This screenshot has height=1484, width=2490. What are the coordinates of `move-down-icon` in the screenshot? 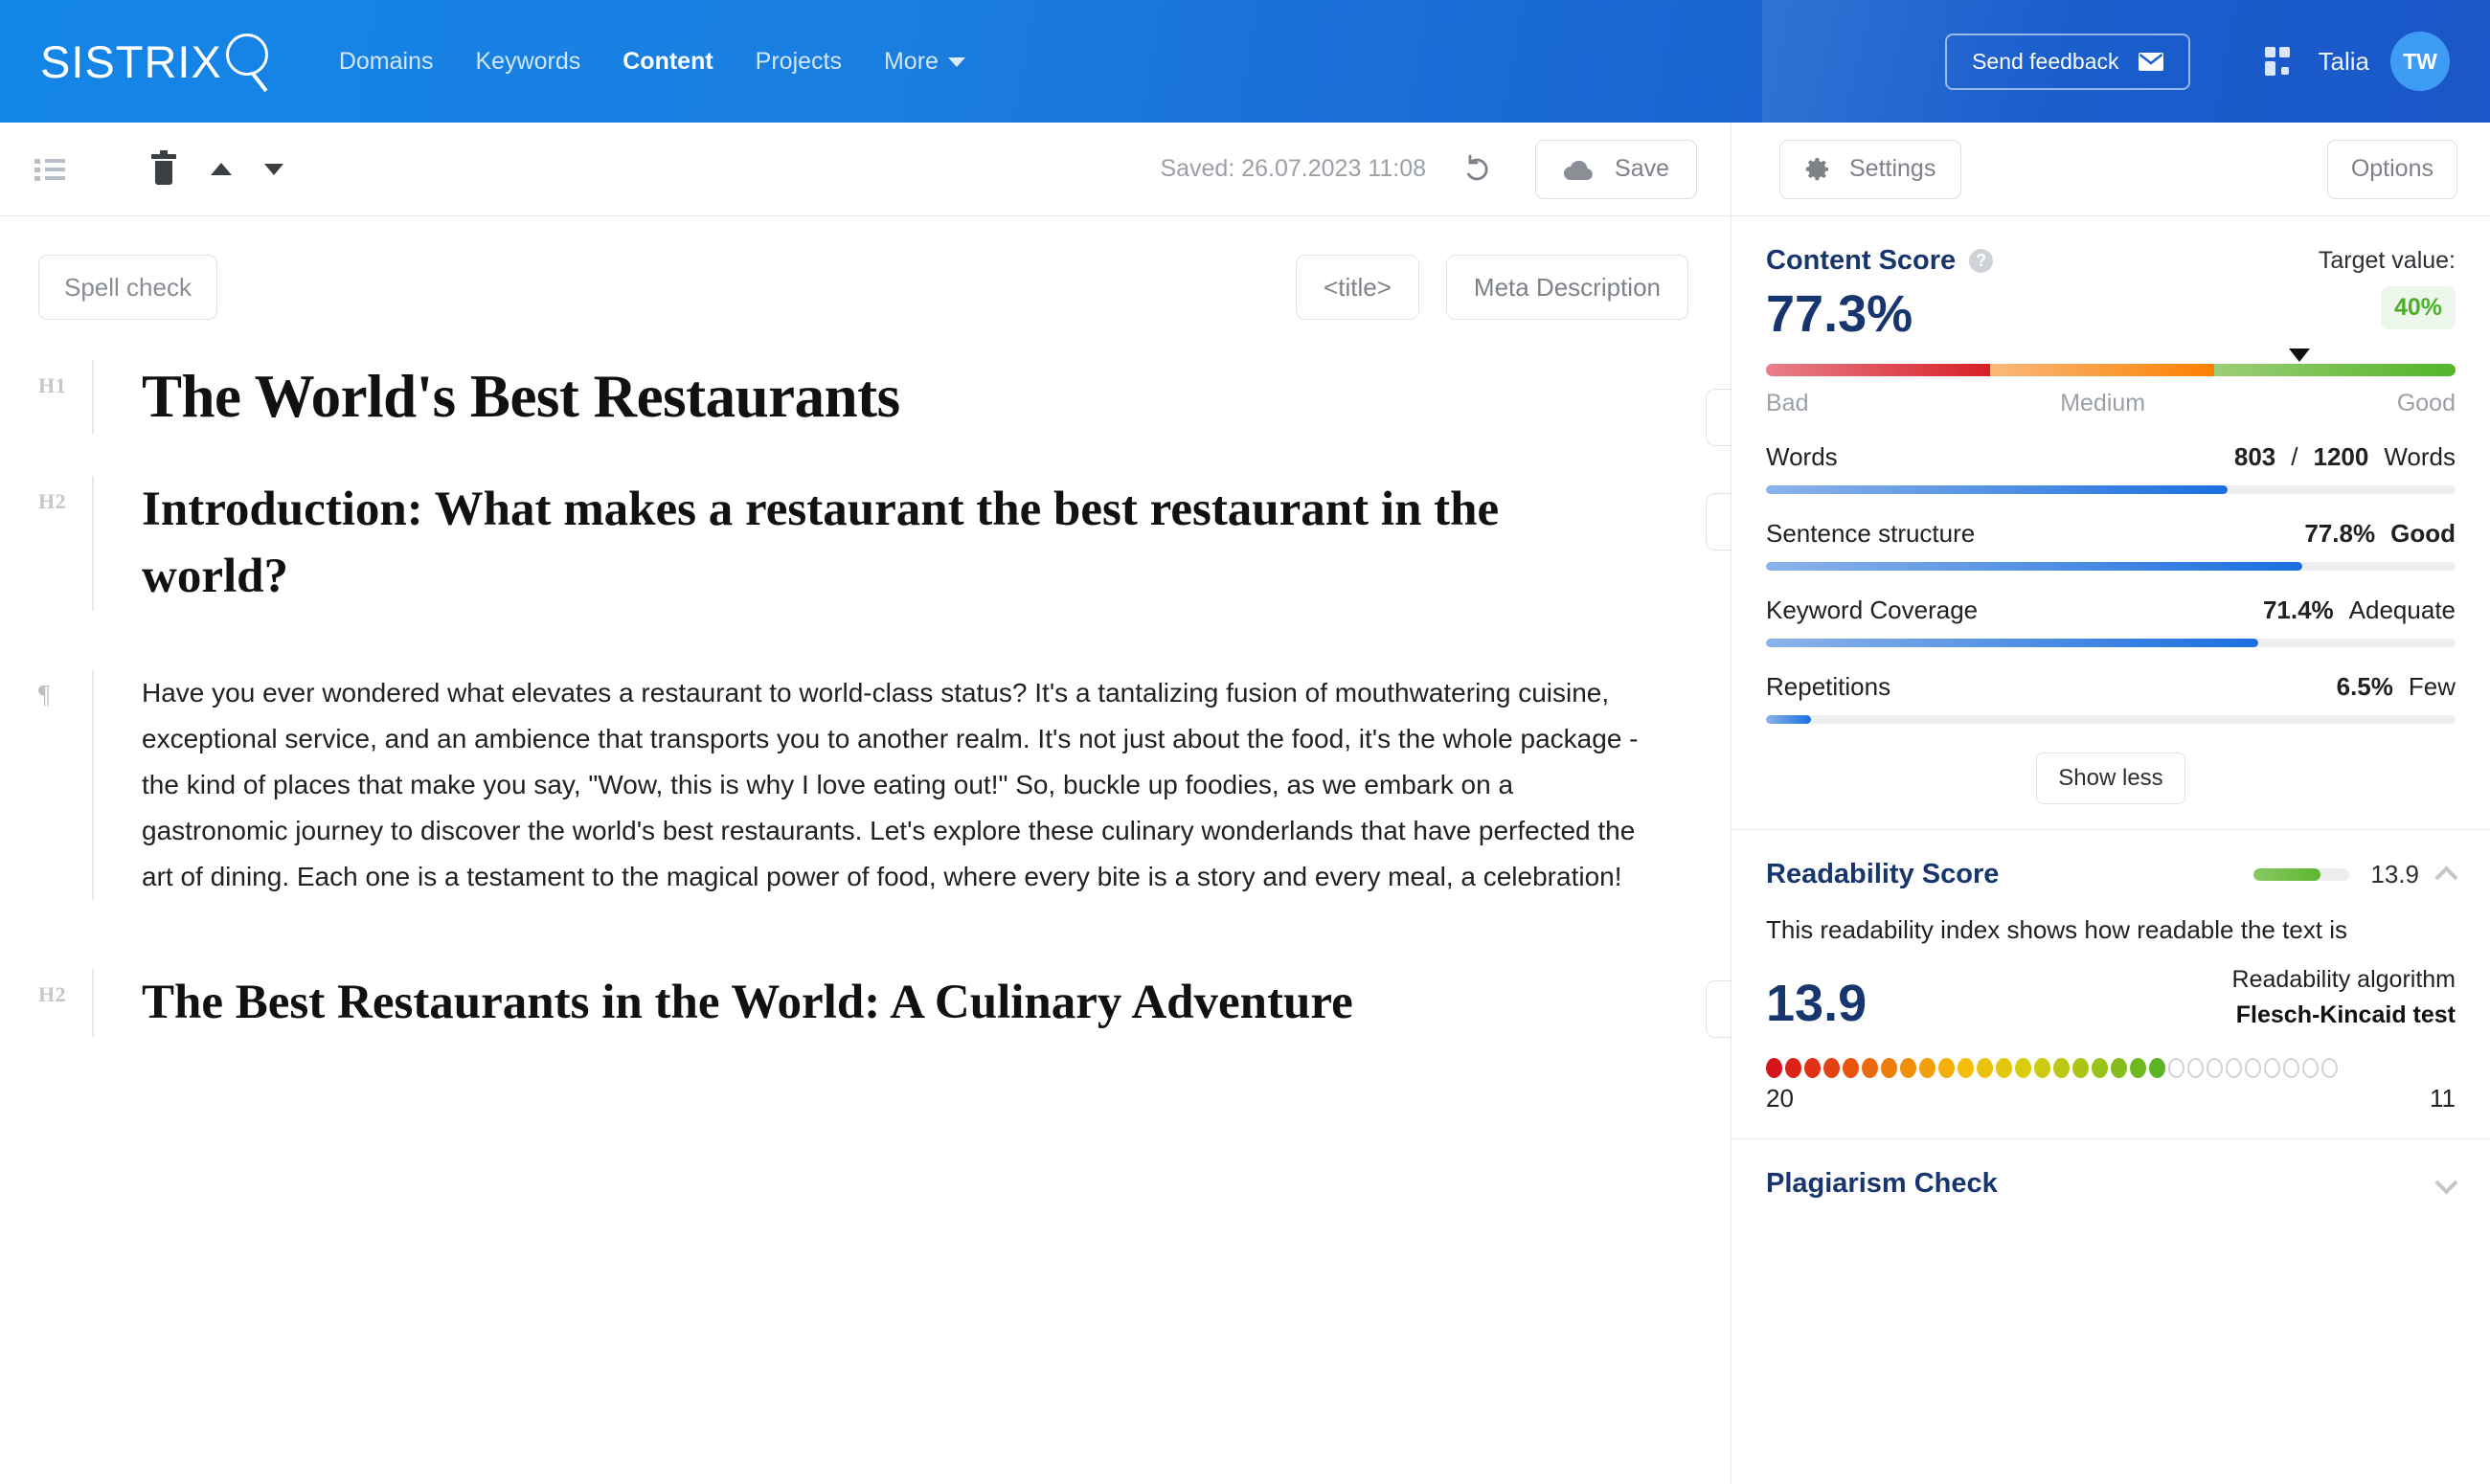 It's located at (274, 169).